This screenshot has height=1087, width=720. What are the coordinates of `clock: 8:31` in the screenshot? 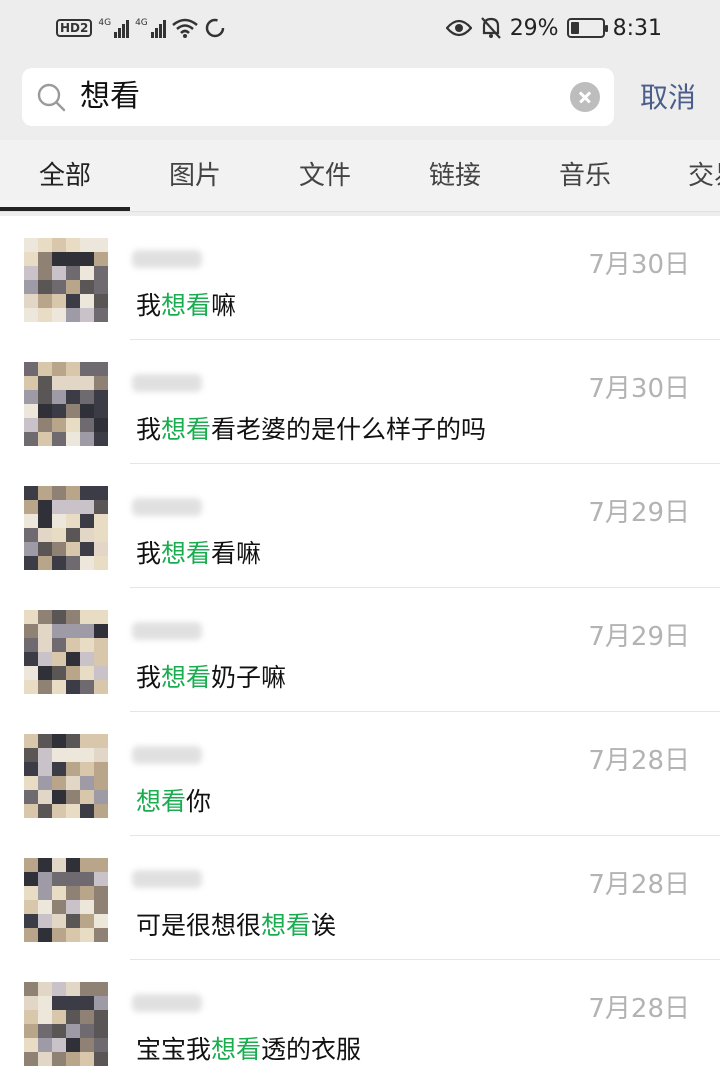 It's located at (637, 28).